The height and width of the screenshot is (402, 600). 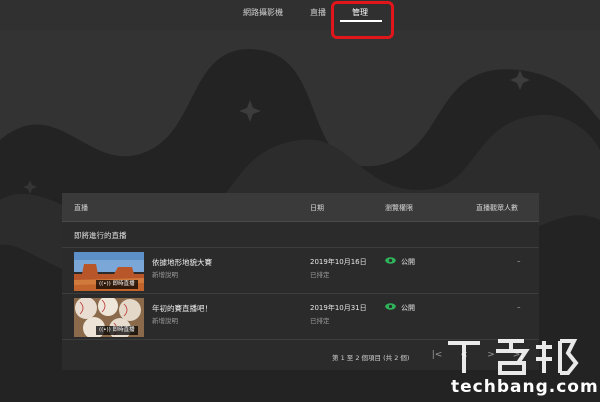 I want to click on column-header-stream: 直播, so click(x=81, y=208).